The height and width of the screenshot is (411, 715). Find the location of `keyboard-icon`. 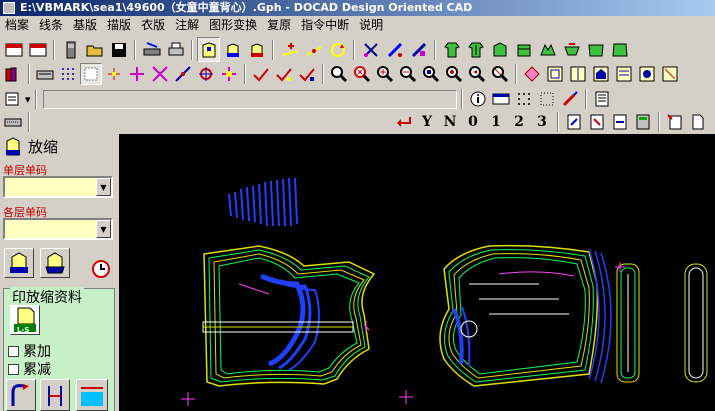

keyboard-icon is located at coordinates (45, 74).